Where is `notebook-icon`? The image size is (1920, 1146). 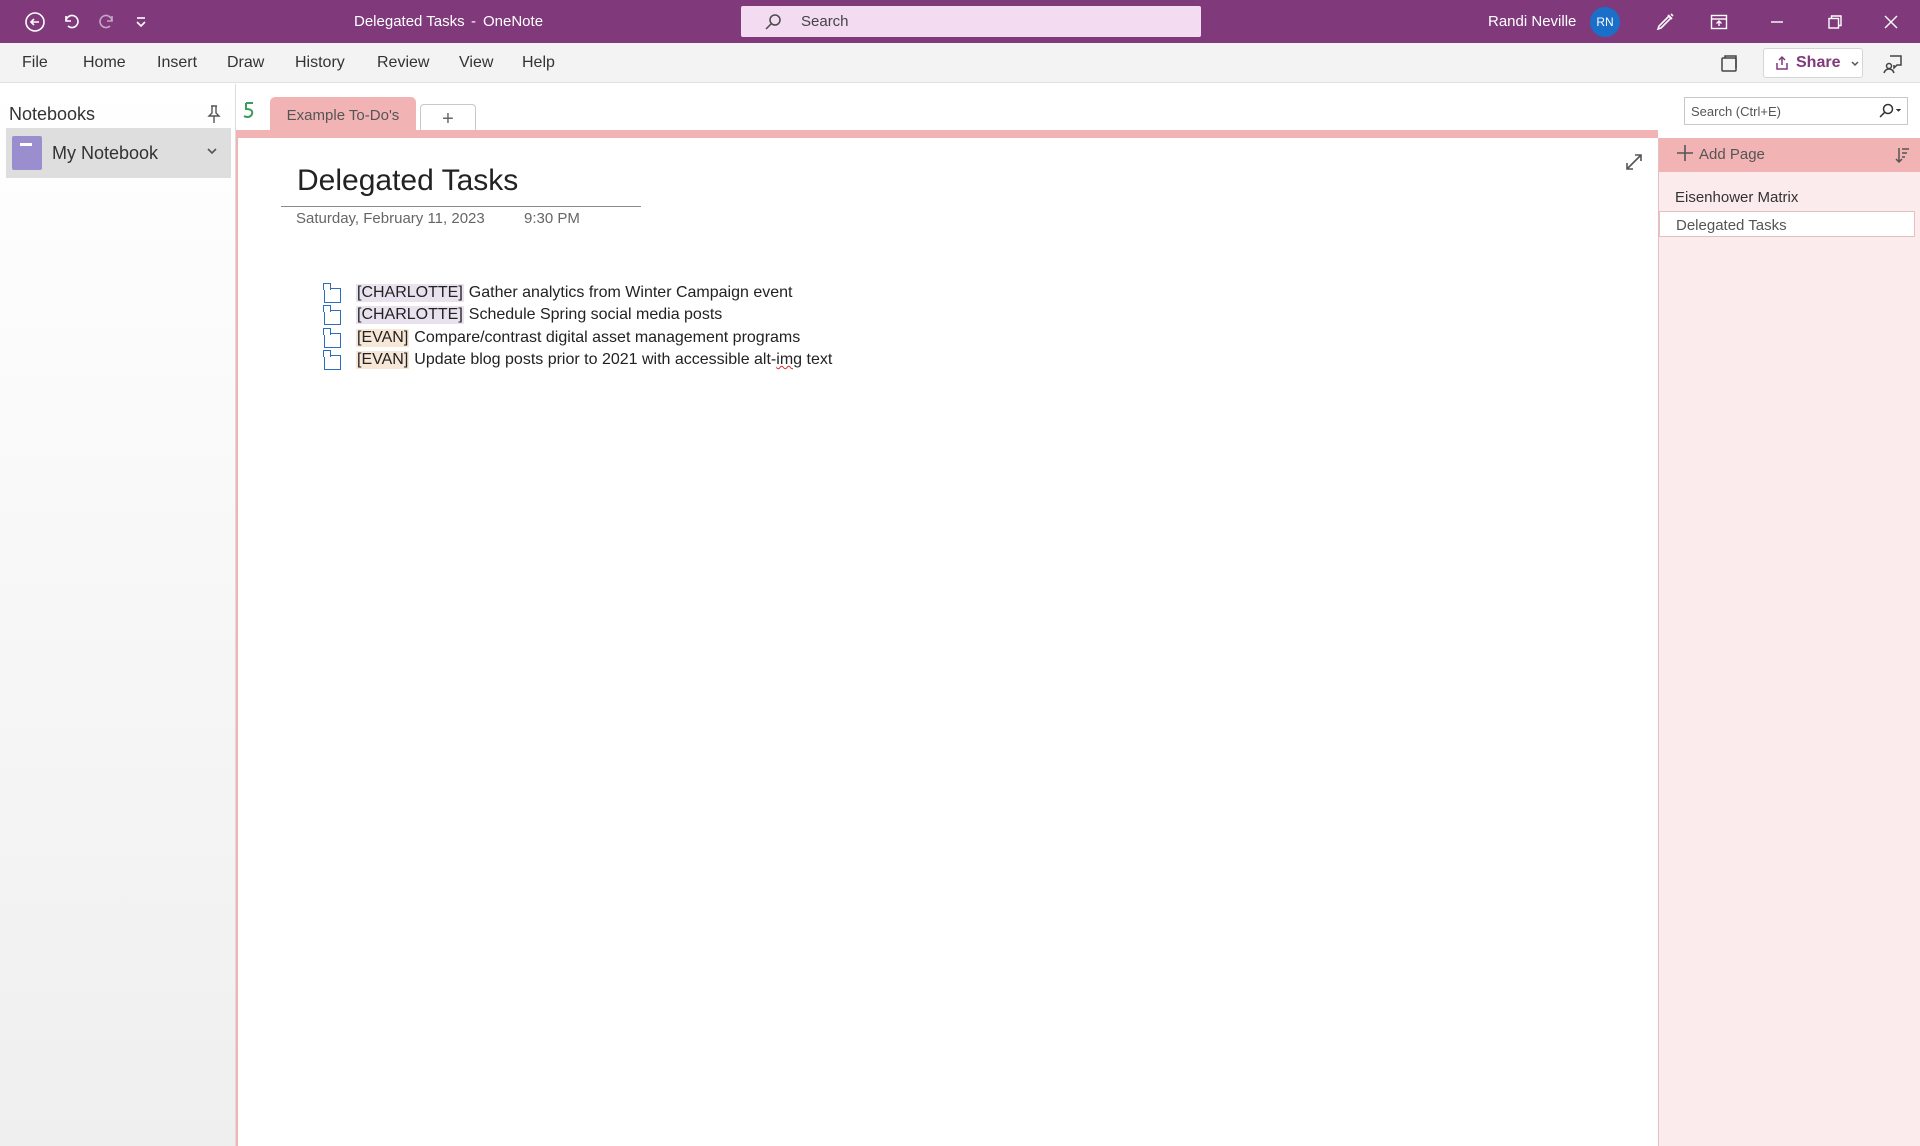 notebook-icon is located at coordinates (27, 153).